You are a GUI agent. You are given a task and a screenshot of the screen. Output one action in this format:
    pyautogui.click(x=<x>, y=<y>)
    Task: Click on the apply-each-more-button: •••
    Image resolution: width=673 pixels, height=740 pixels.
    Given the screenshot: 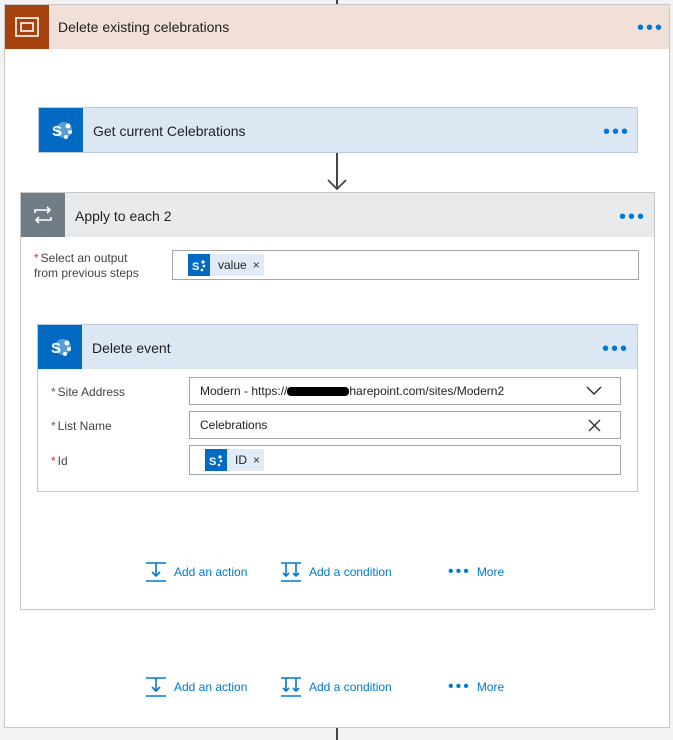 What is the action you would take?
    pyautogui.click(x=632, y=217)
    